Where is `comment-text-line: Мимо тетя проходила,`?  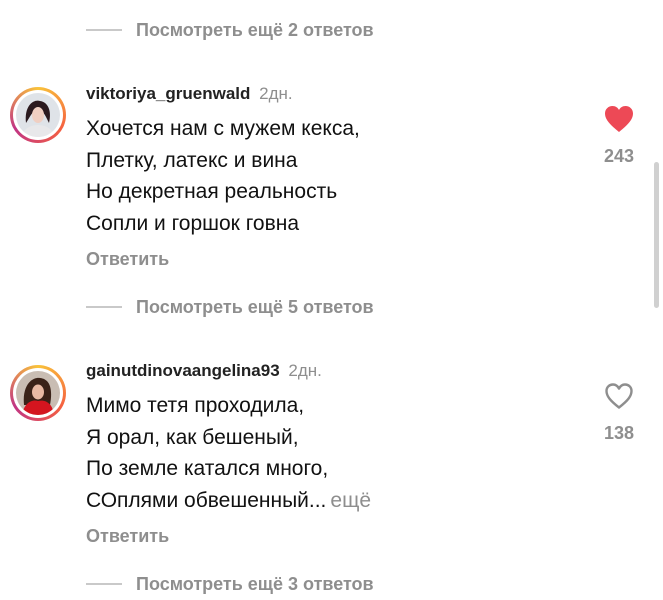
comment-text-line: Мимо тетя проходила, is located at coordinates (195, 405).